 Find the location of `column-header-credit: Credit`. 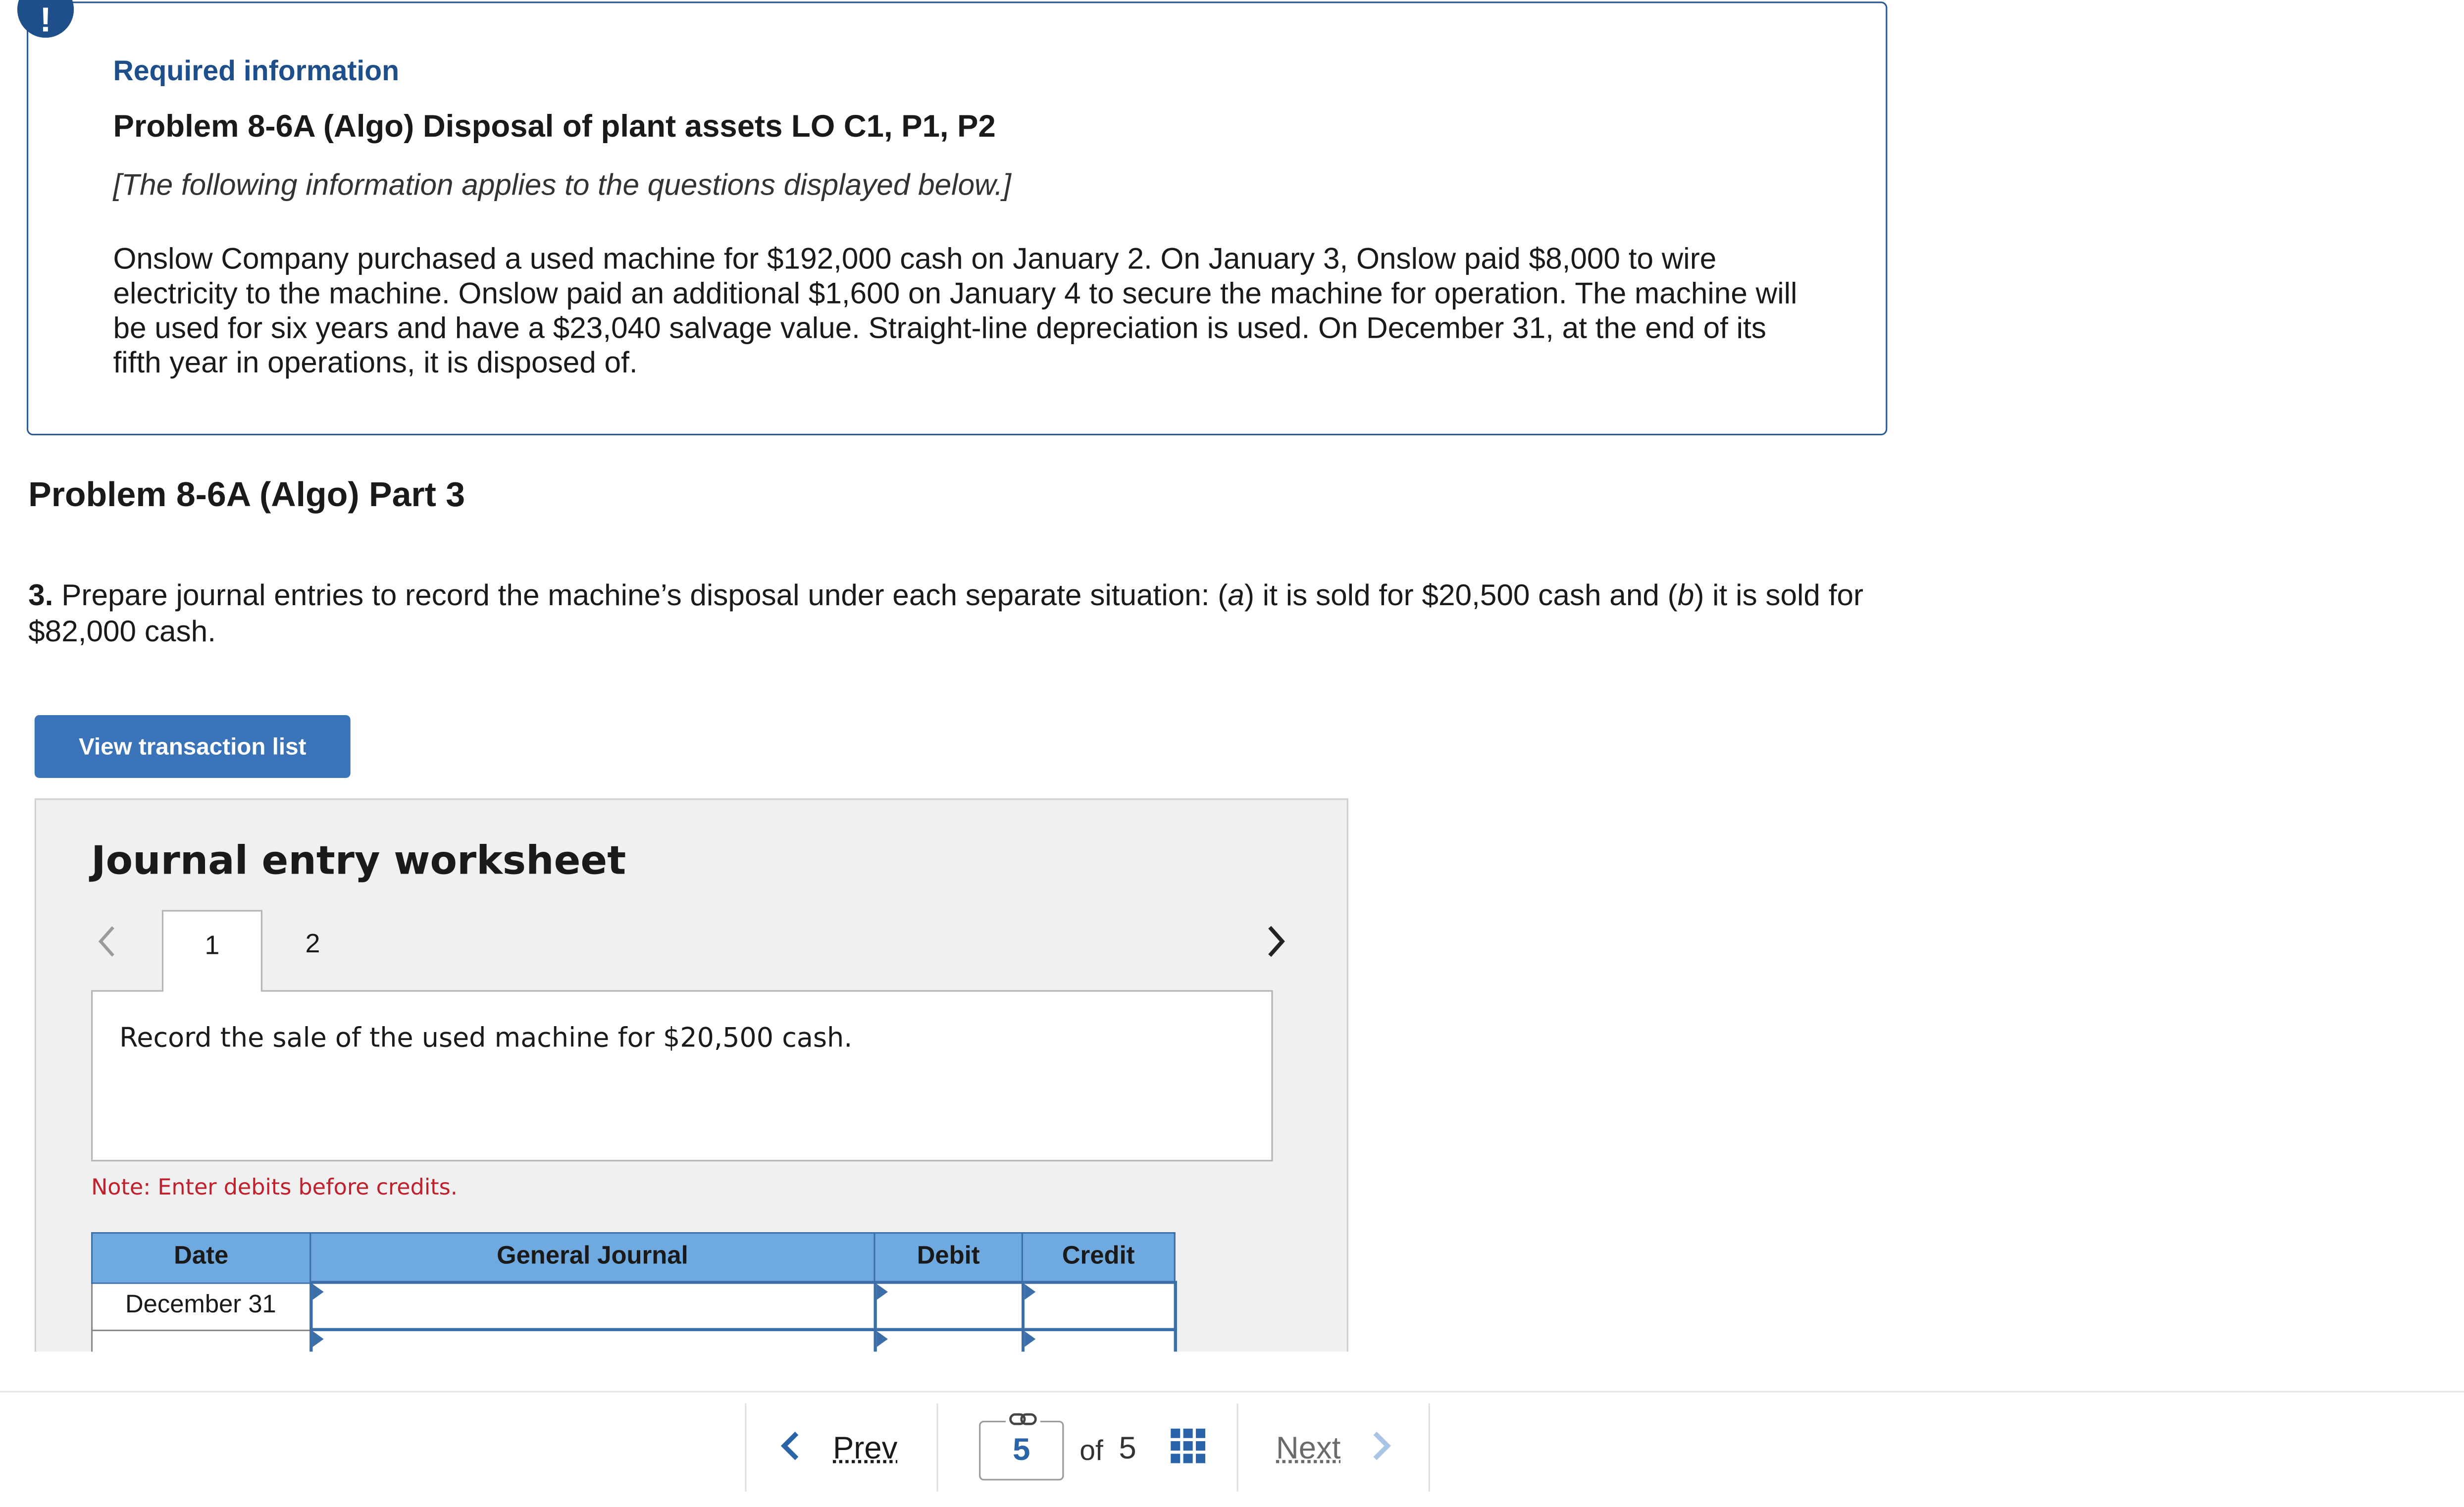

column-header-credit: Credit is located at coordinates (1098, 1258).